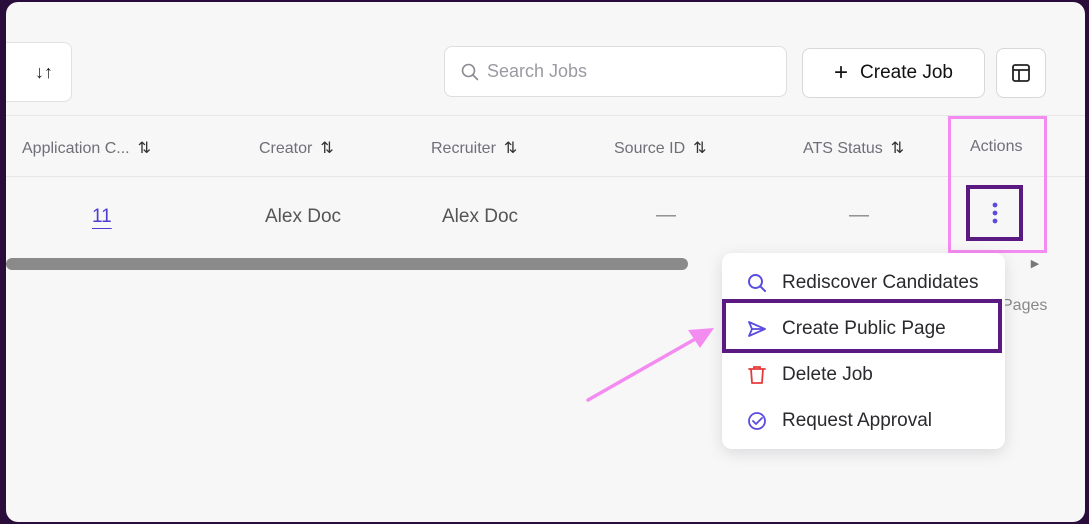 The image size is (1089, 524). I want to click on header-divider, so click(545, 115).